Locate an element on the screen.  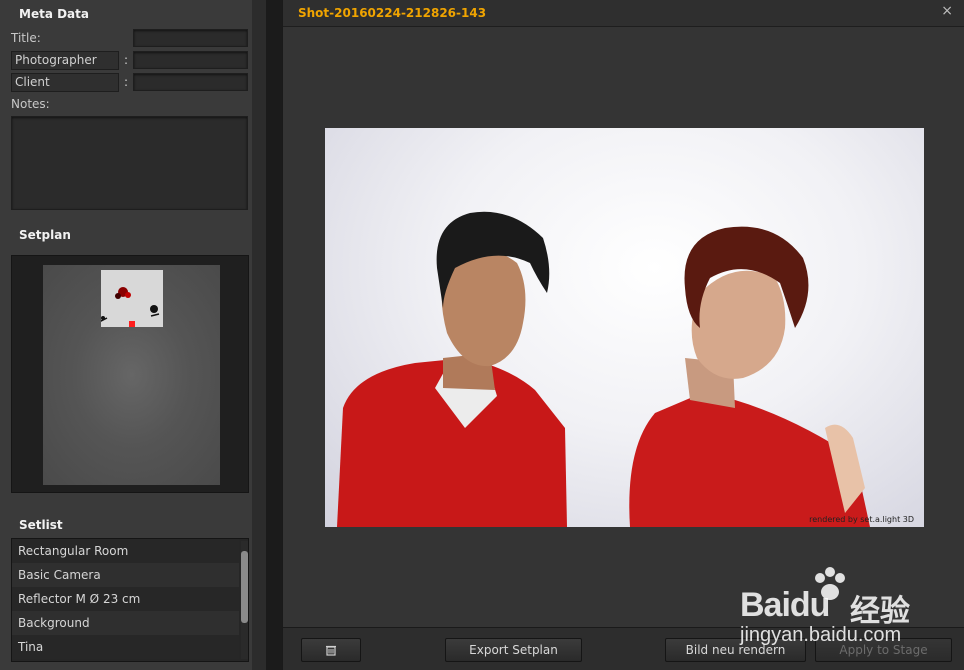
photographer-input is located at coordinates (190, 60).